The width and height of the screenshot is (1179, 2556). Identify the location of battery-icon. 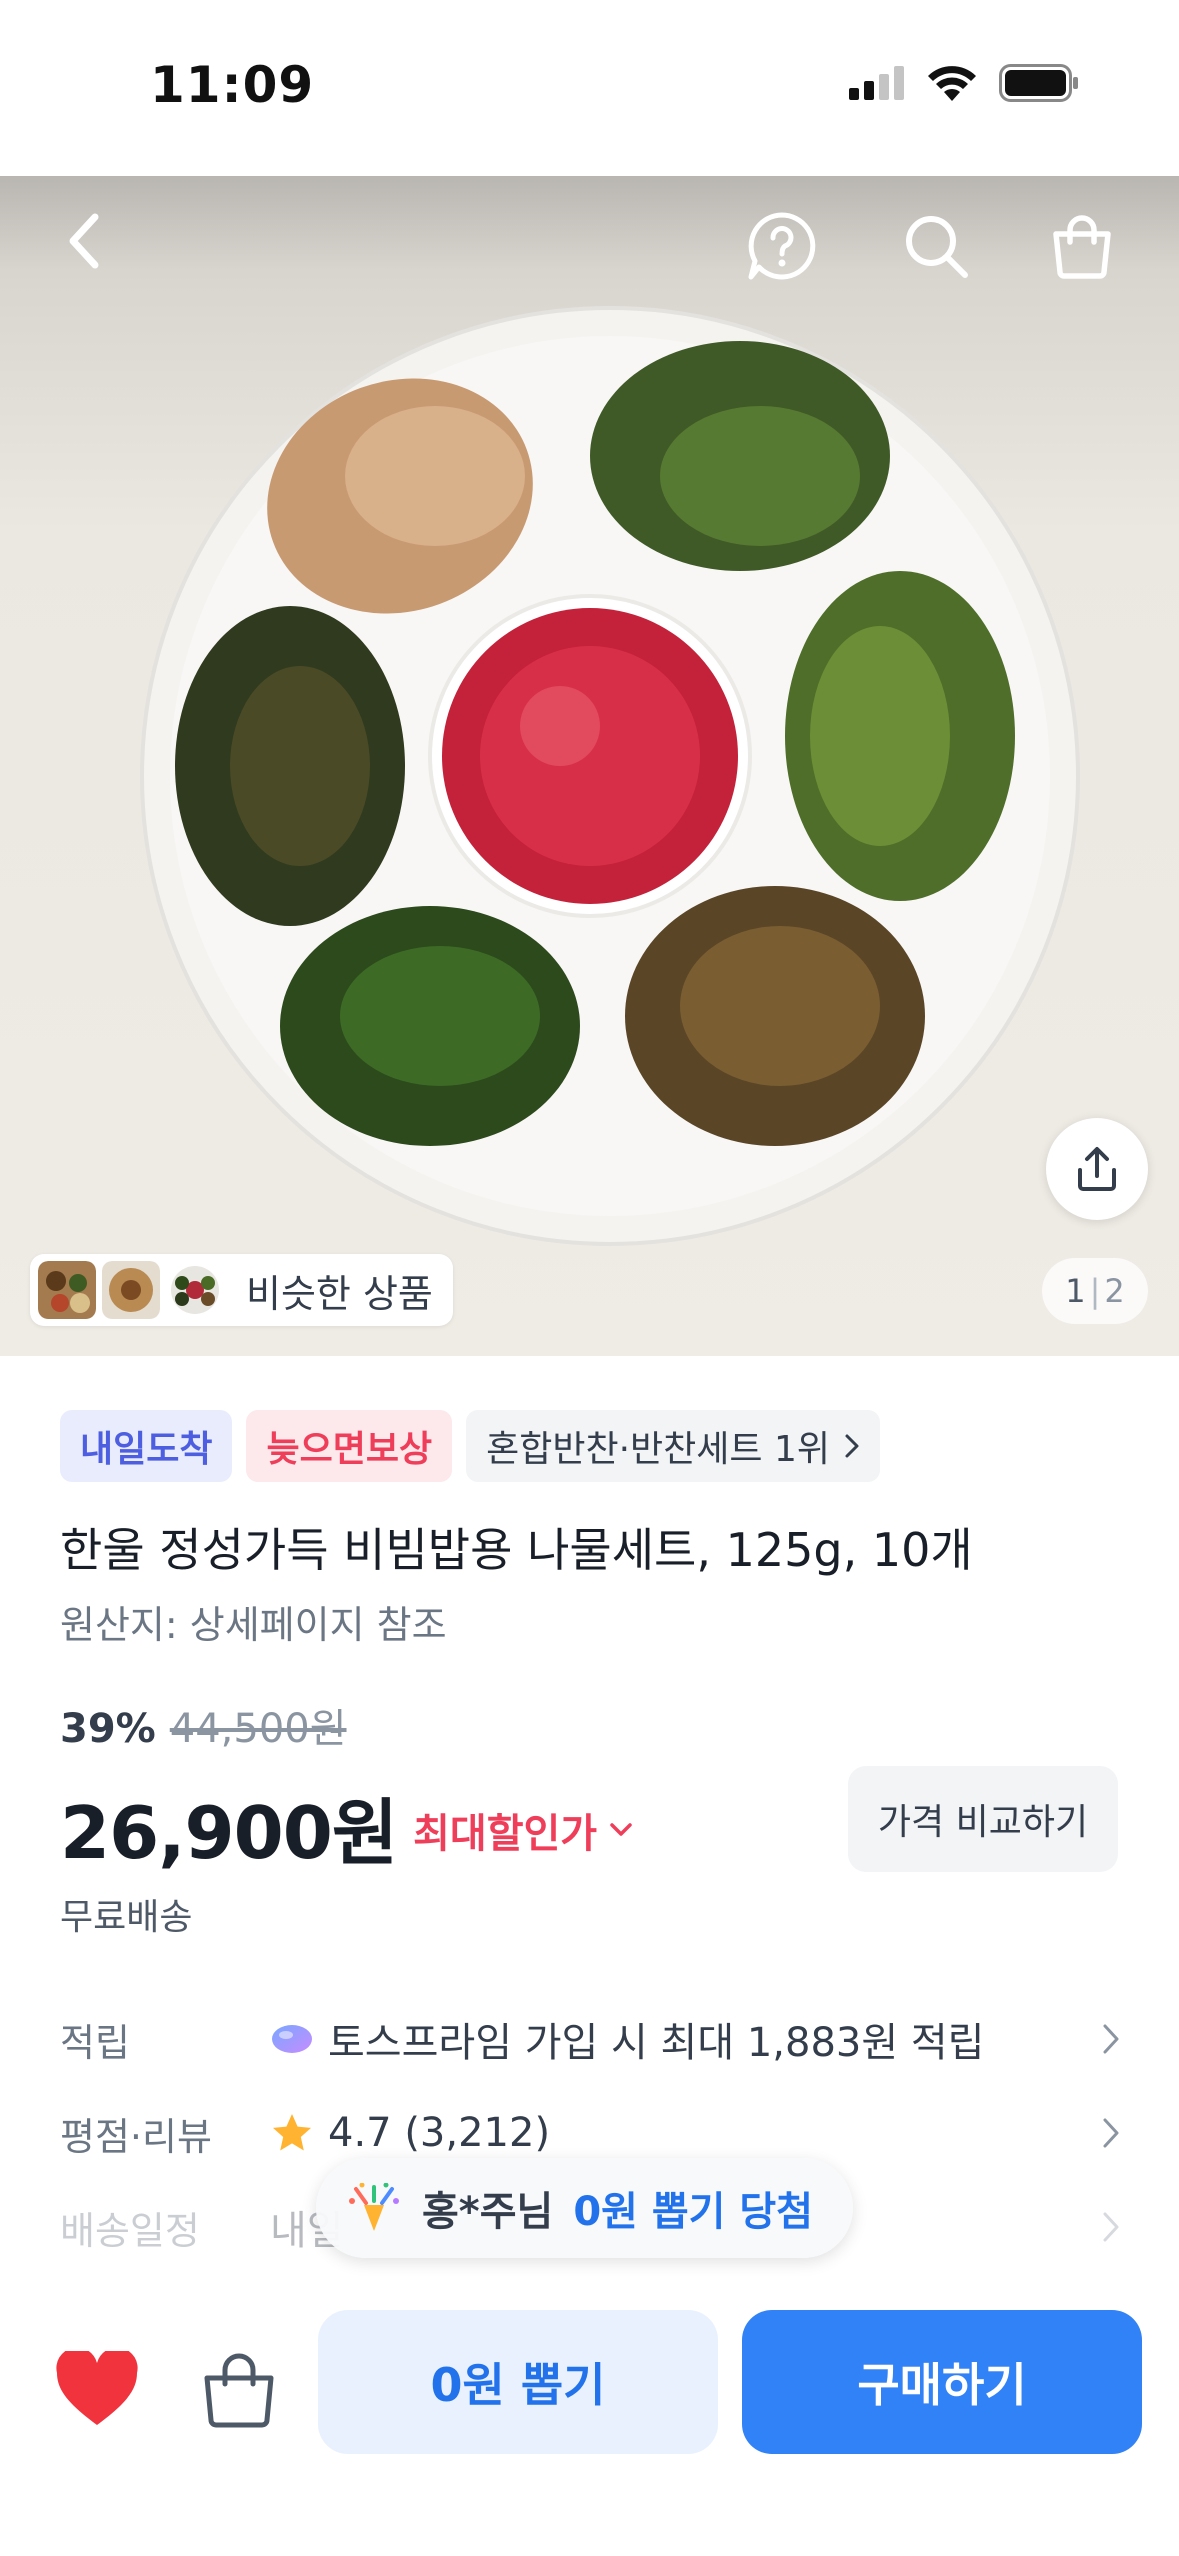
(1038, 83).